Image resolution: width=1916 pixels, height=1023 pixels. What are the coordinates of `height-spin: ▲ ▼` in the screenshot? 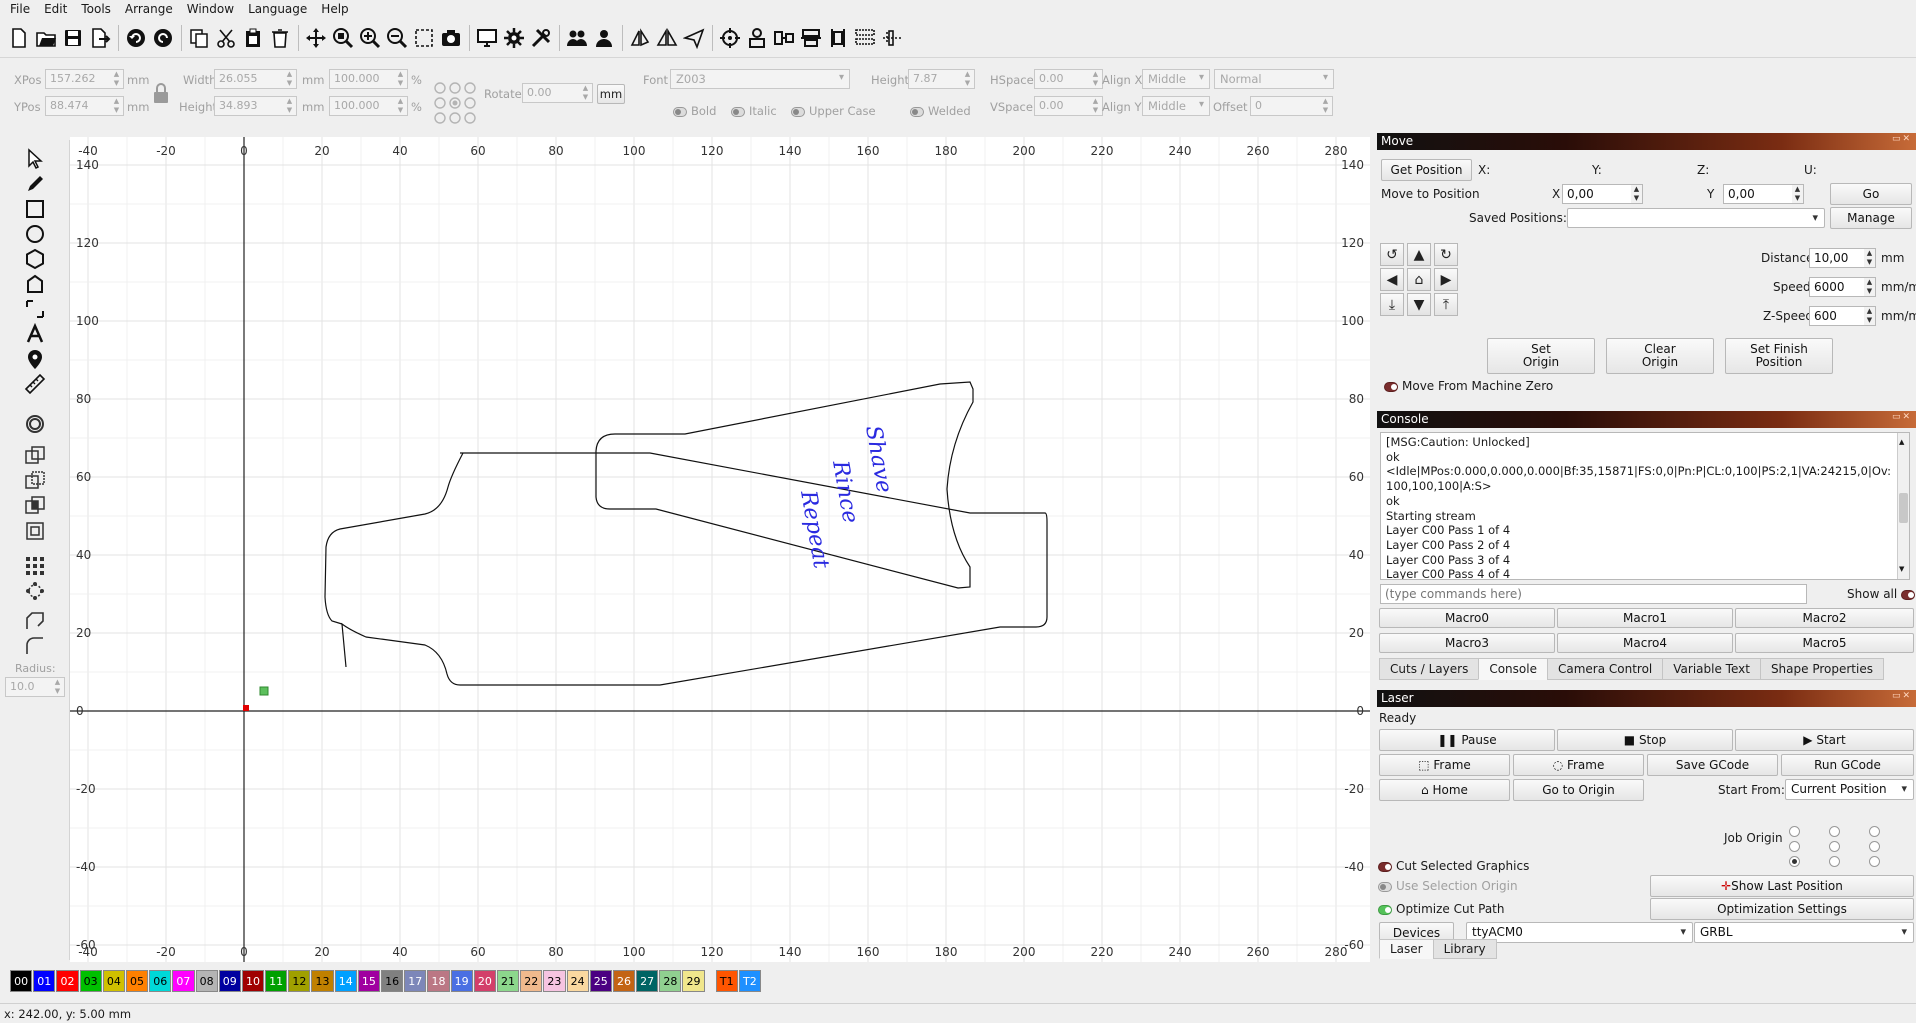 It's located at (290, 106).